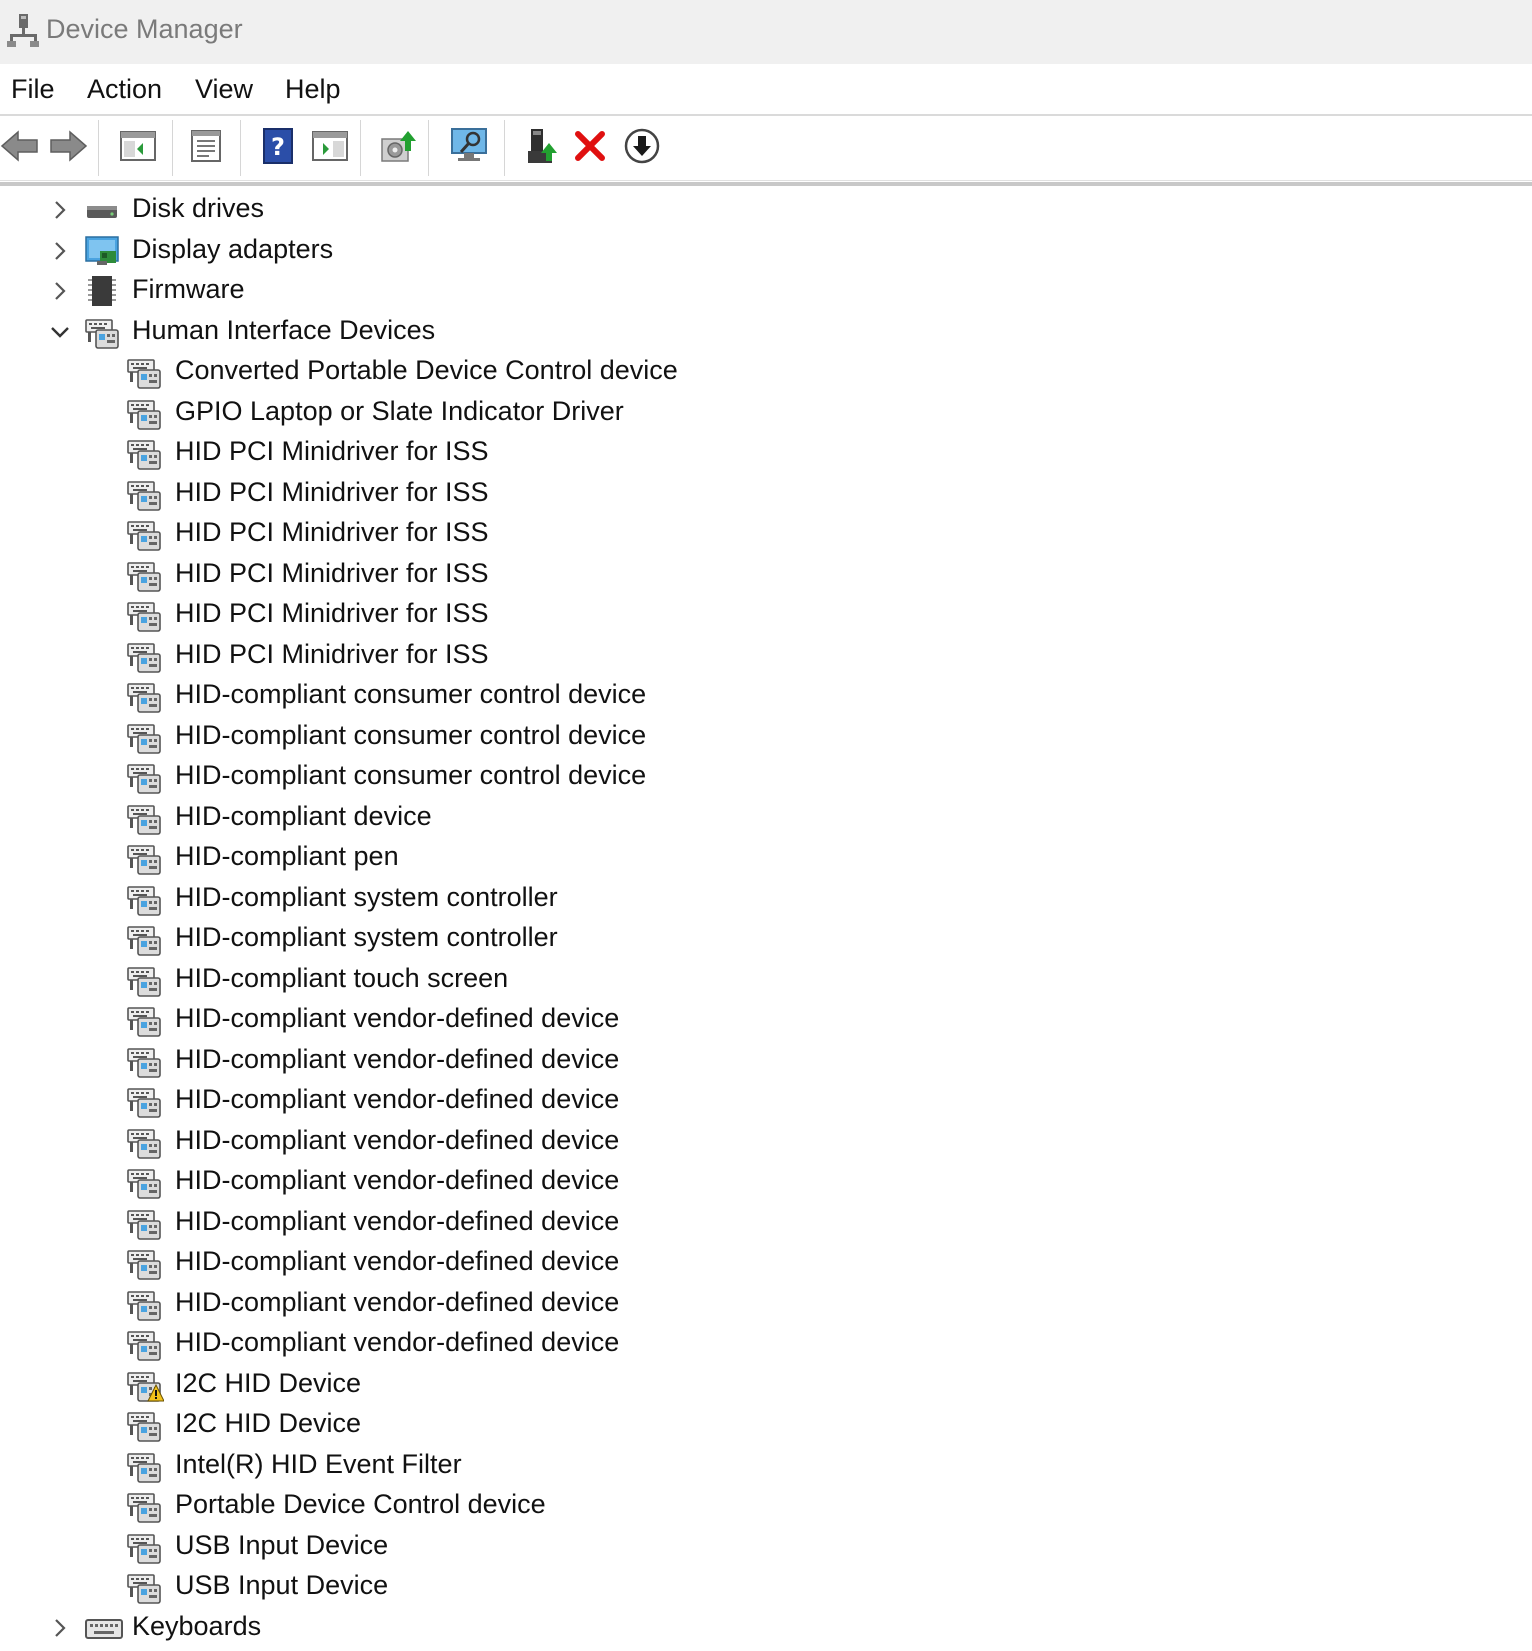  Describe the element at coordinates (766, 818) in the screenshot. I see `tree-device: HID-compliant device` at that location.